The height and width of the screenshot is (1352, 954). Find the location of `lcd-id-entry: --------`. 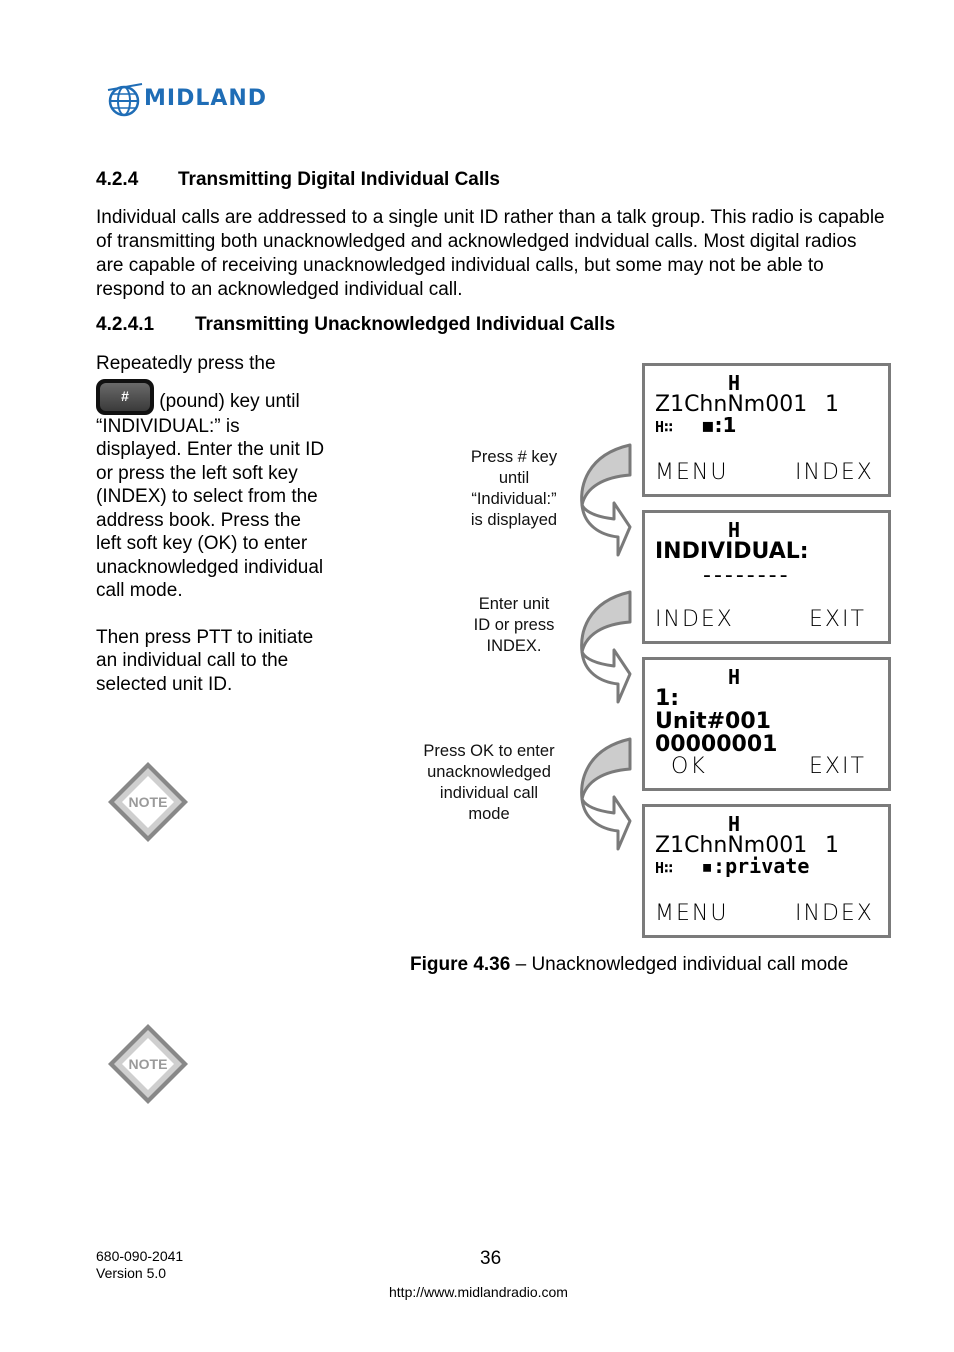

lcd-id-entry: -------- is located at coordinates (747, 575).